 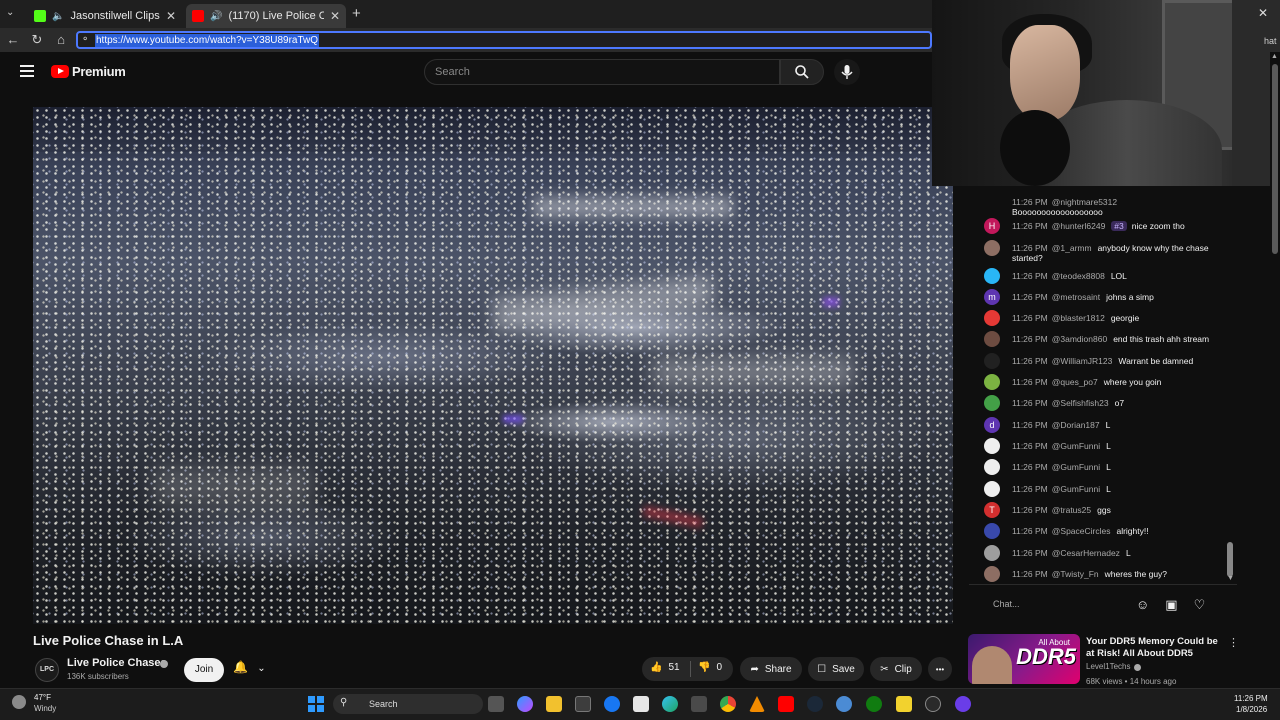 What do you see at coordinates (266, 16) in the screenshot?
I see `tab-live-police-chase: 🔊 (1170) Live Police Chase in L.A ✕` at bounding box center [266, 16].